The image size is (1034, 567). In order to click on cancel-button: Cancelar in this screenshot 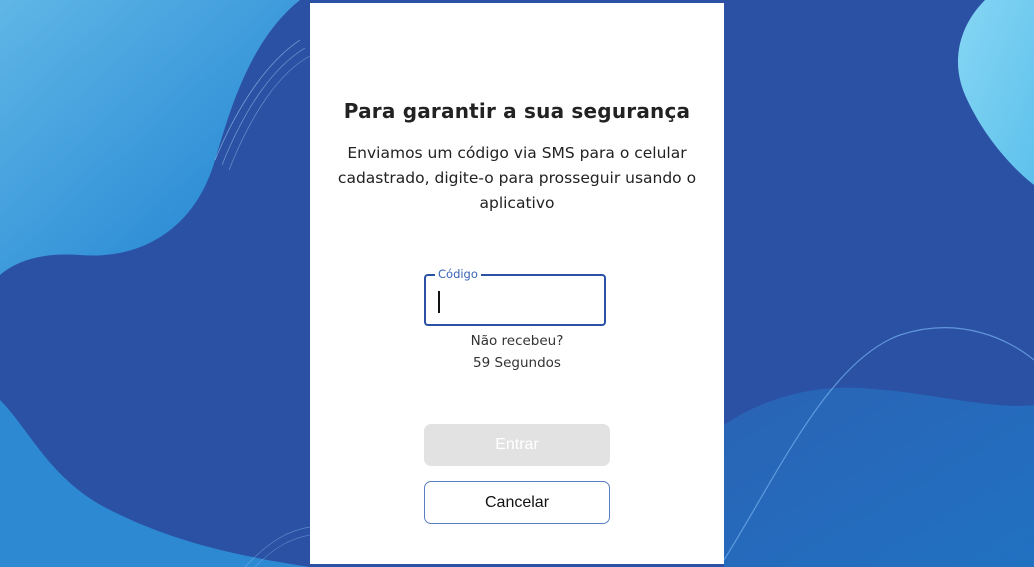, I will do `click(517, 502)`.